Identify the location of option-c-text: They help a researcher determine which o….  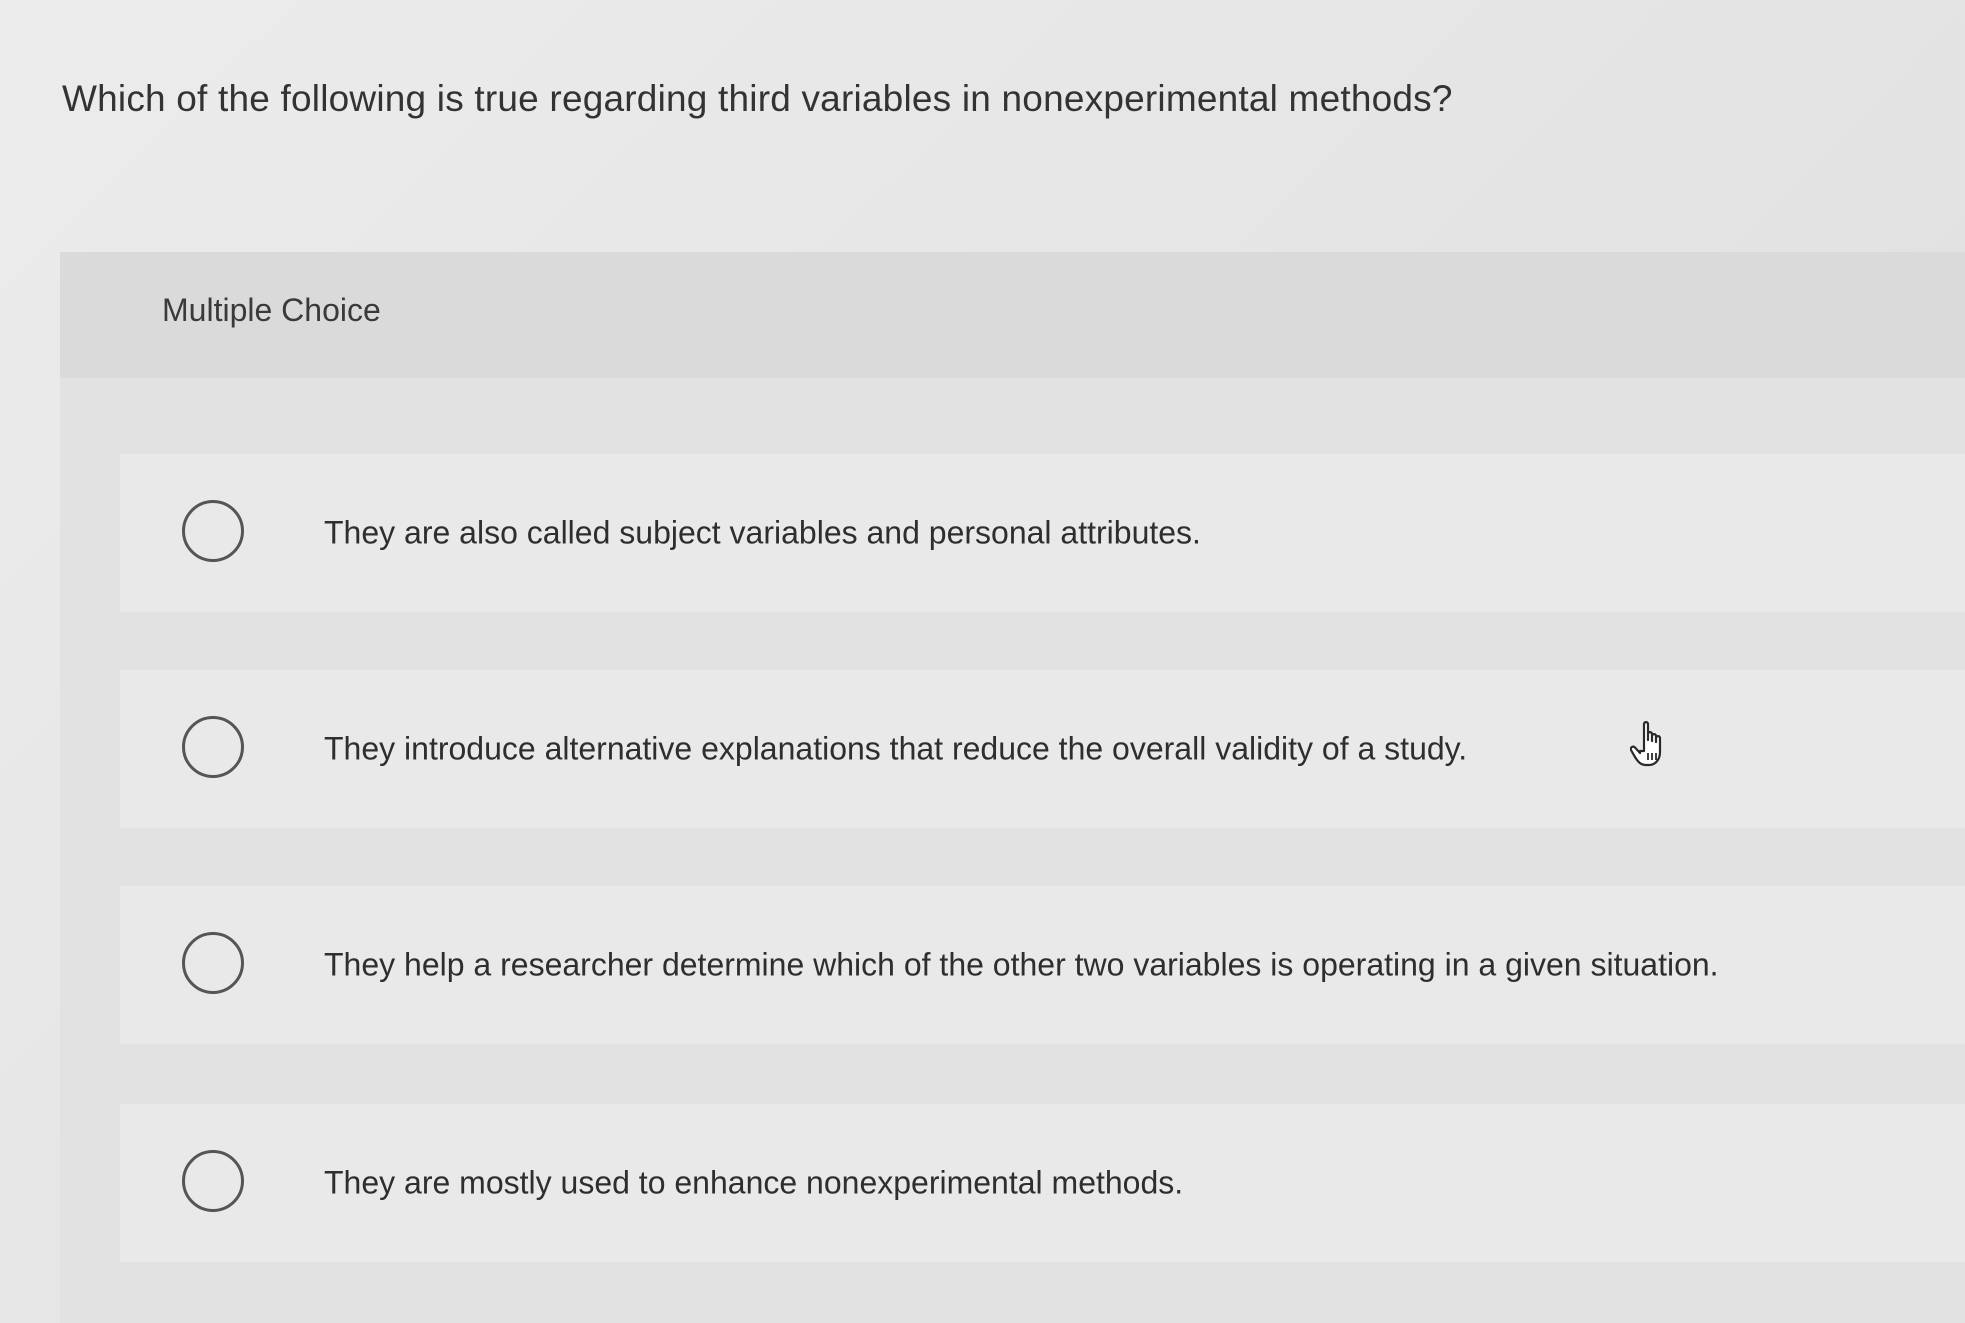
(1021, 964).